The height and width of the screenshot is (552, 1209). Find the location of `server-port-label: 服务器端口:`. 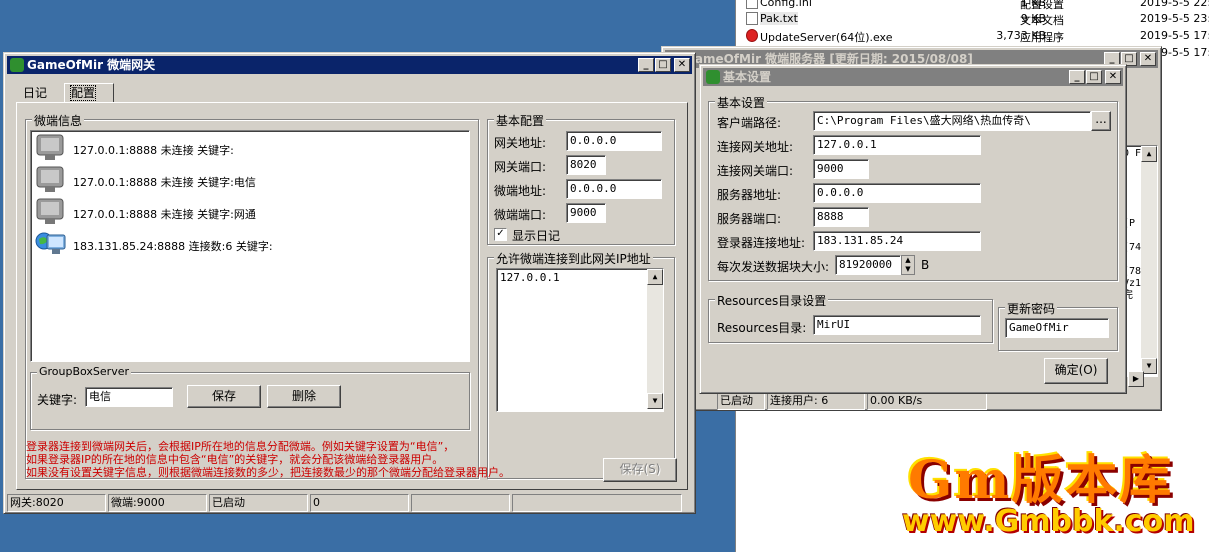

server-port-label: 服务器端口: is located at coordinates (749, 219).